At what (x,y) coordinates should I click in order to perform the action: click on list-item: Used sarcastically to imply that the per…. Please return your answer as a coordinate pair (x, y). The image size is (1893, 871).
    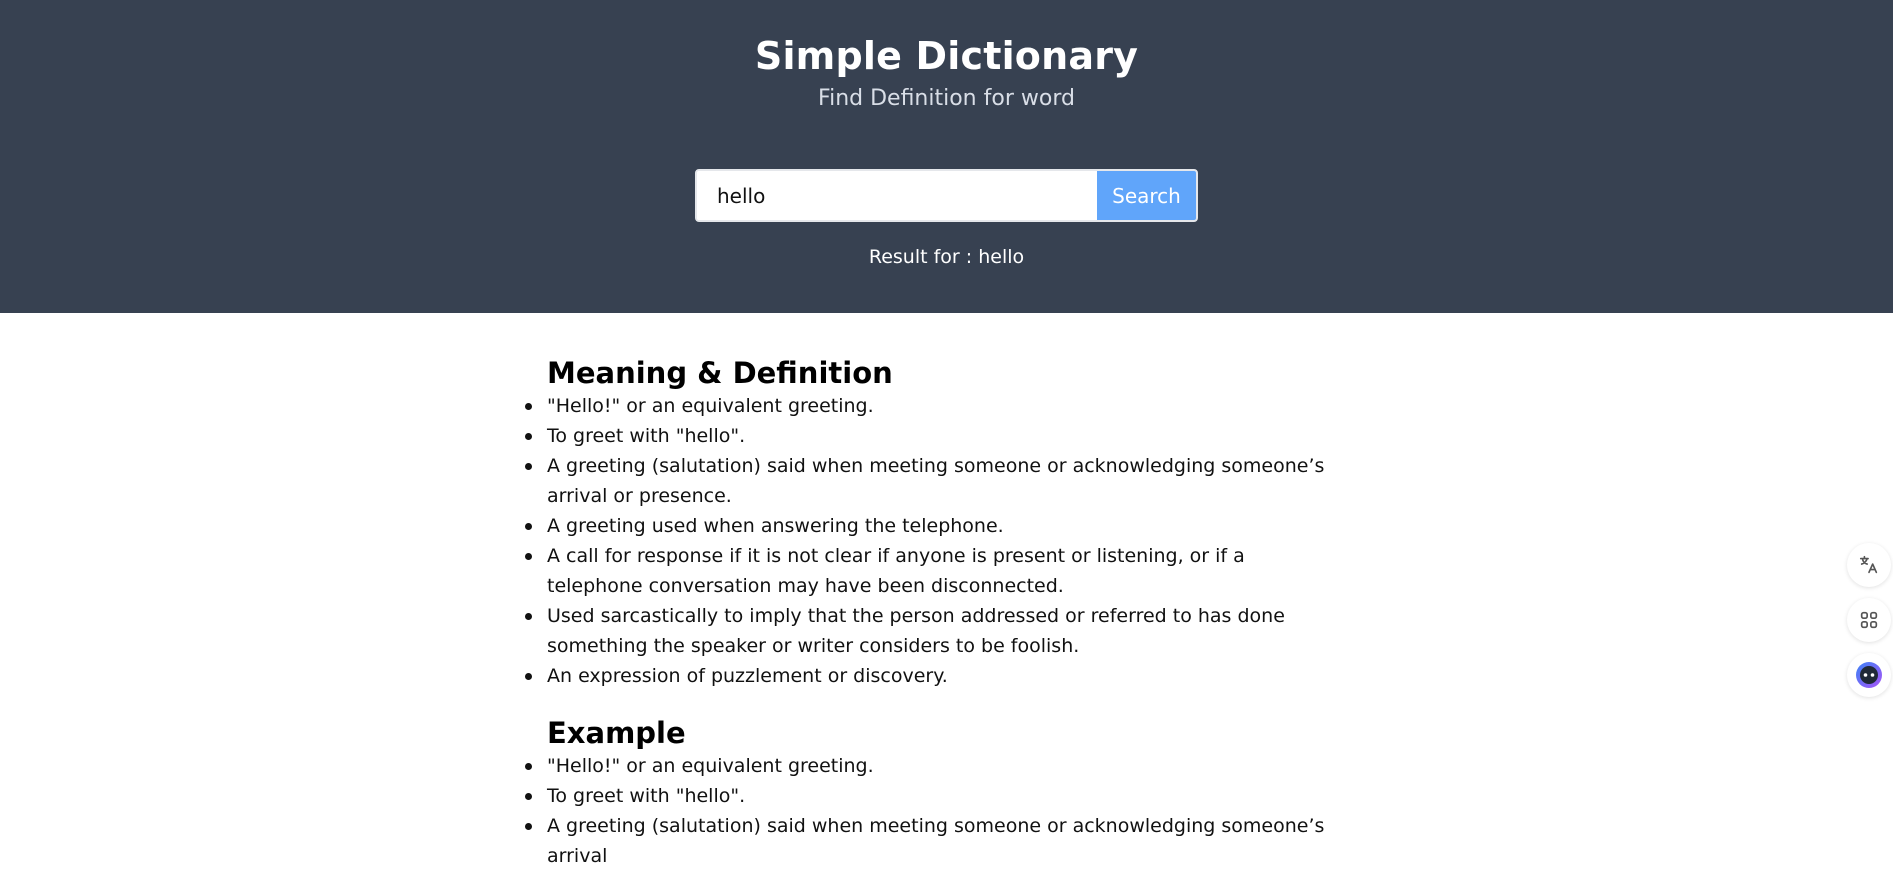
    Looking at the image, I should click on (931, 631).